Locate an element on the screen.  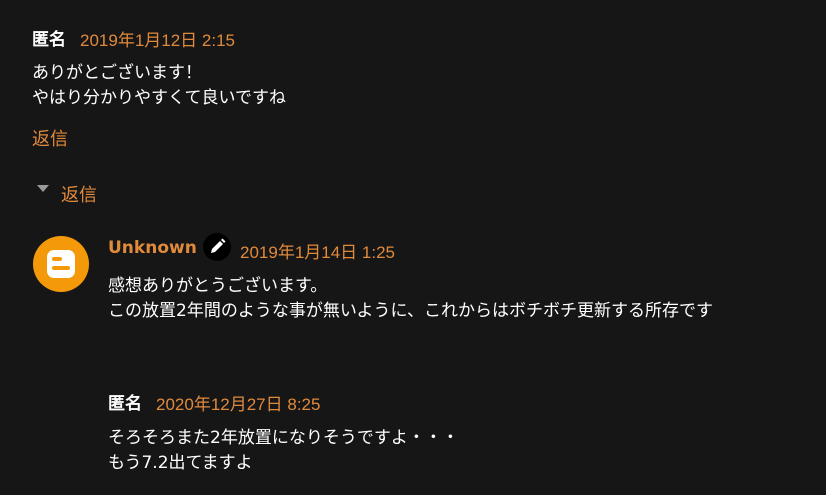
reply-link: 返信 is located at coordinates (50, 138).